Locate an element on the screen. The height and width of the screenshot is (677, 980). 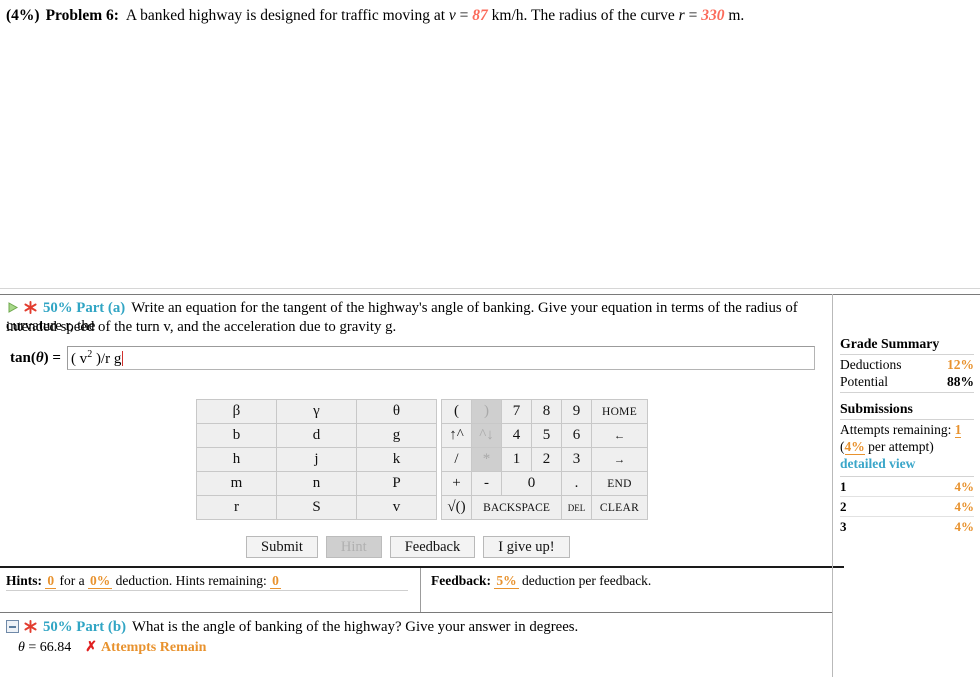
keypad-row: √() BACKSPACE DEL CLEAR is located at coordinates (544, 507).